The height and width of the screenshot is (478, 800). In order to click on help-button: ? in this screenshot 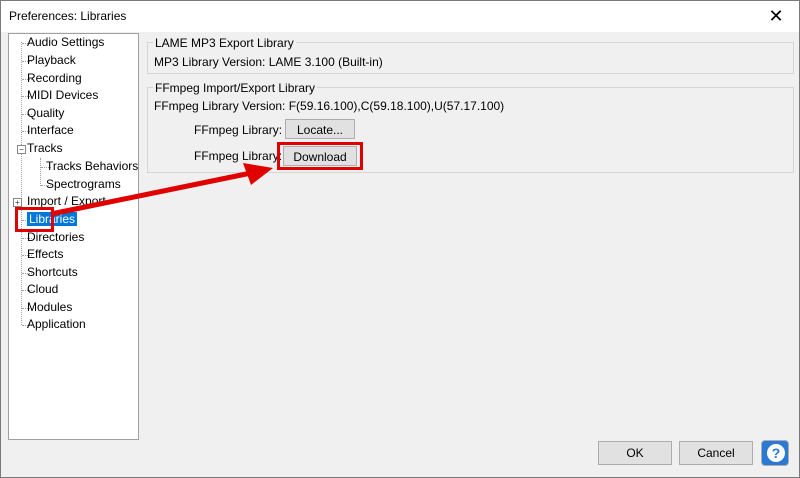, I will do `click(775, 453)`.